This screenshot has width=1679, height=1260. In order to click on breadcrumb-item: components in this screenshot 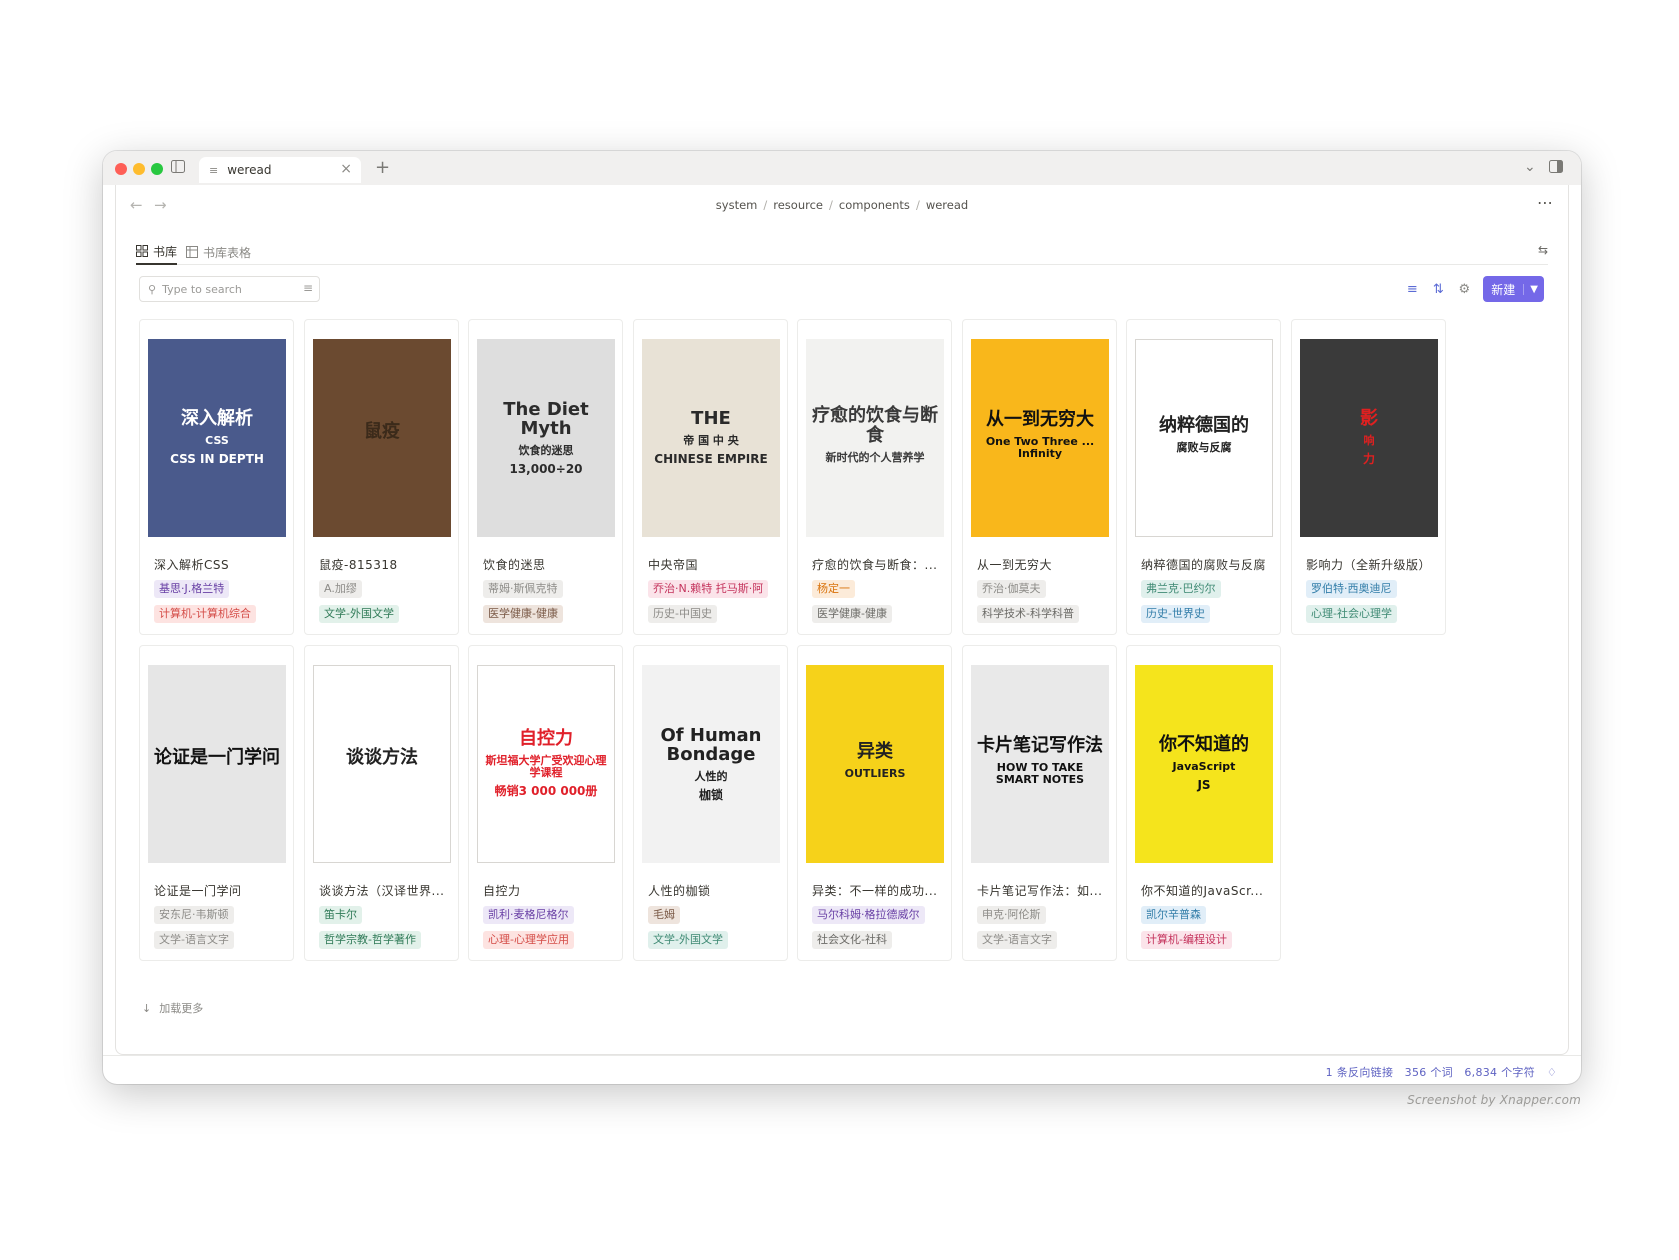, I will do `click(874, 205)`.